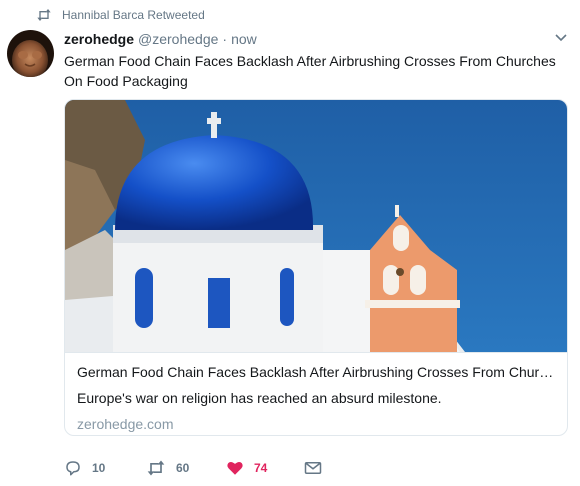 The width and height of the screenshot is (580, 486). What do you see at coordinates (99, 468) in the screenshot?
I see `reply-count: 10` at bounding box center [99, 468].